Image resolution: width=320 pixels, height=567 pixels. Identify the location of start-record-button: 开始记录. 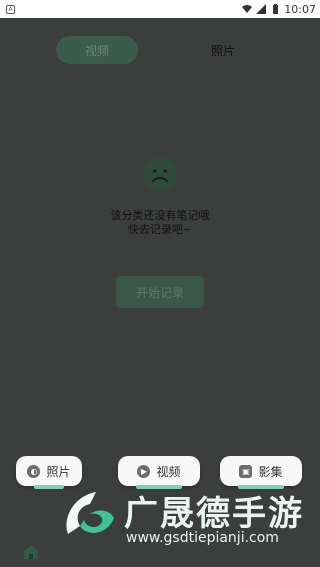
(160, 292).